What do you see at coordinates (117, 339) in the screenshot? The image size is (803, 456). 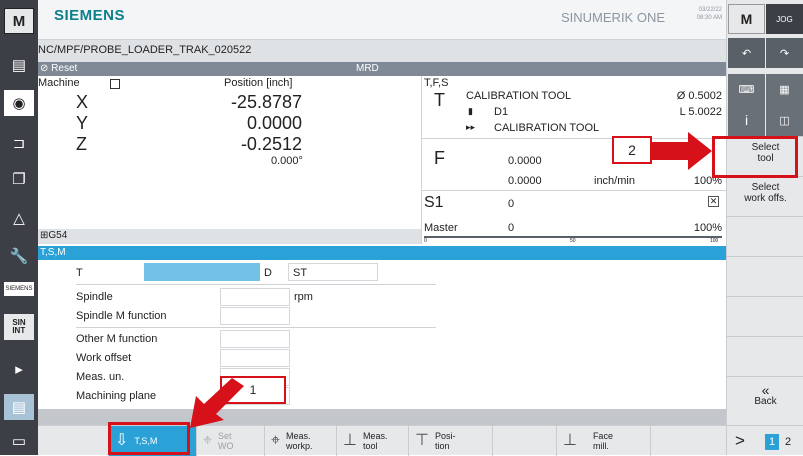 I see `other-m-label: Other M function` at bounding box center [117, 339].